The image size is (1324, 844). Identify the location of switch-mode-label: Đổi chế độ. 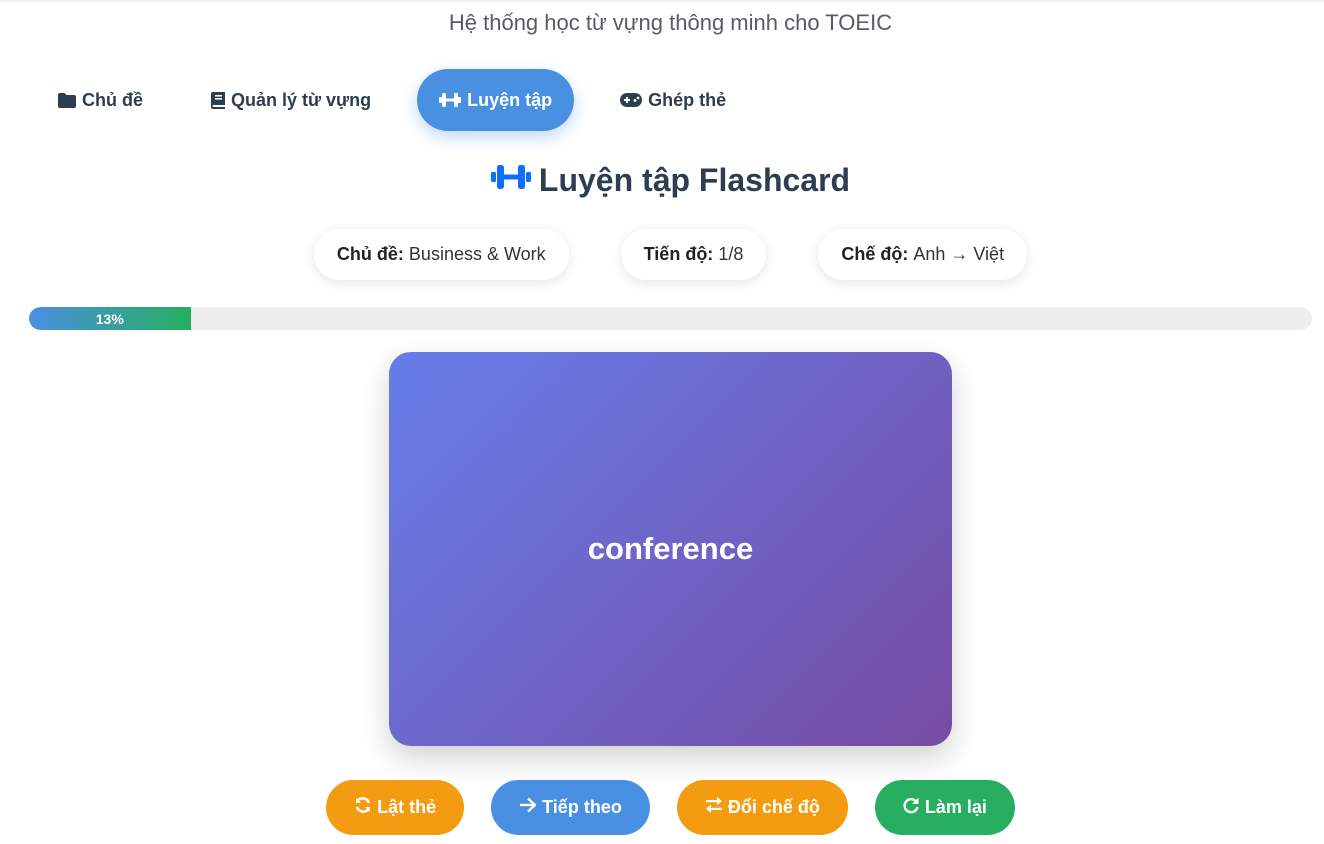
(773, 807).